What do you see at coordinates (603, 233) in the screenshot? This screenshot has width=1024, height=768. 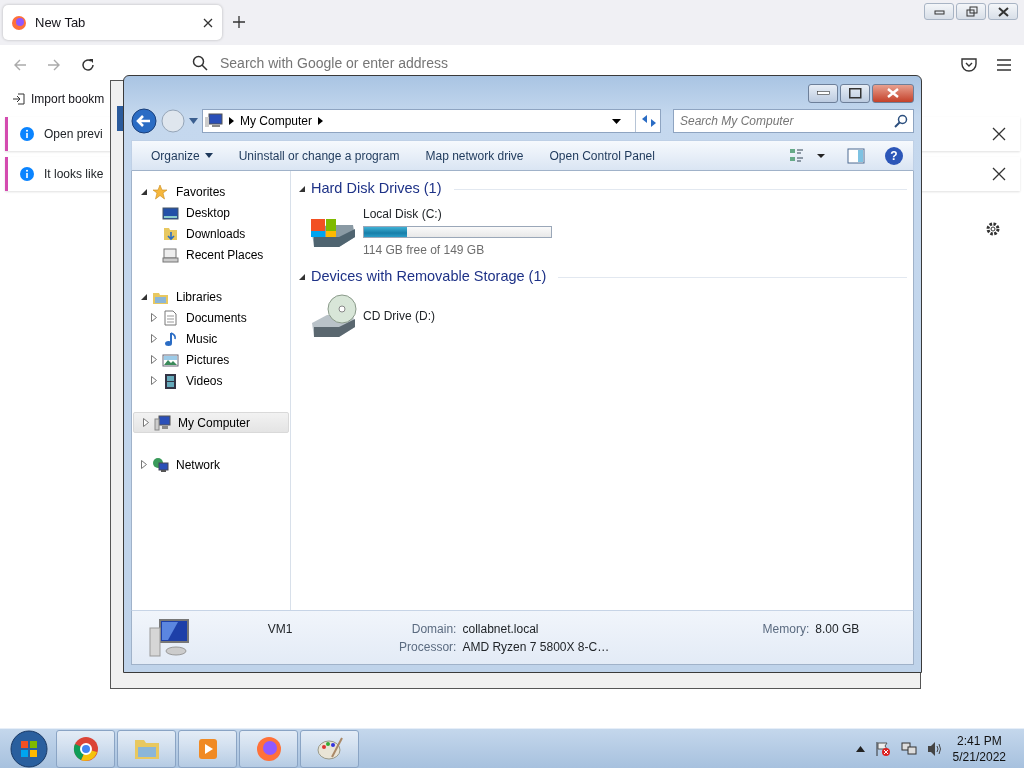 I see `drive-item: Local Disk (C:) 114 GB free of 149 GB` at bounding box center [603, 233].